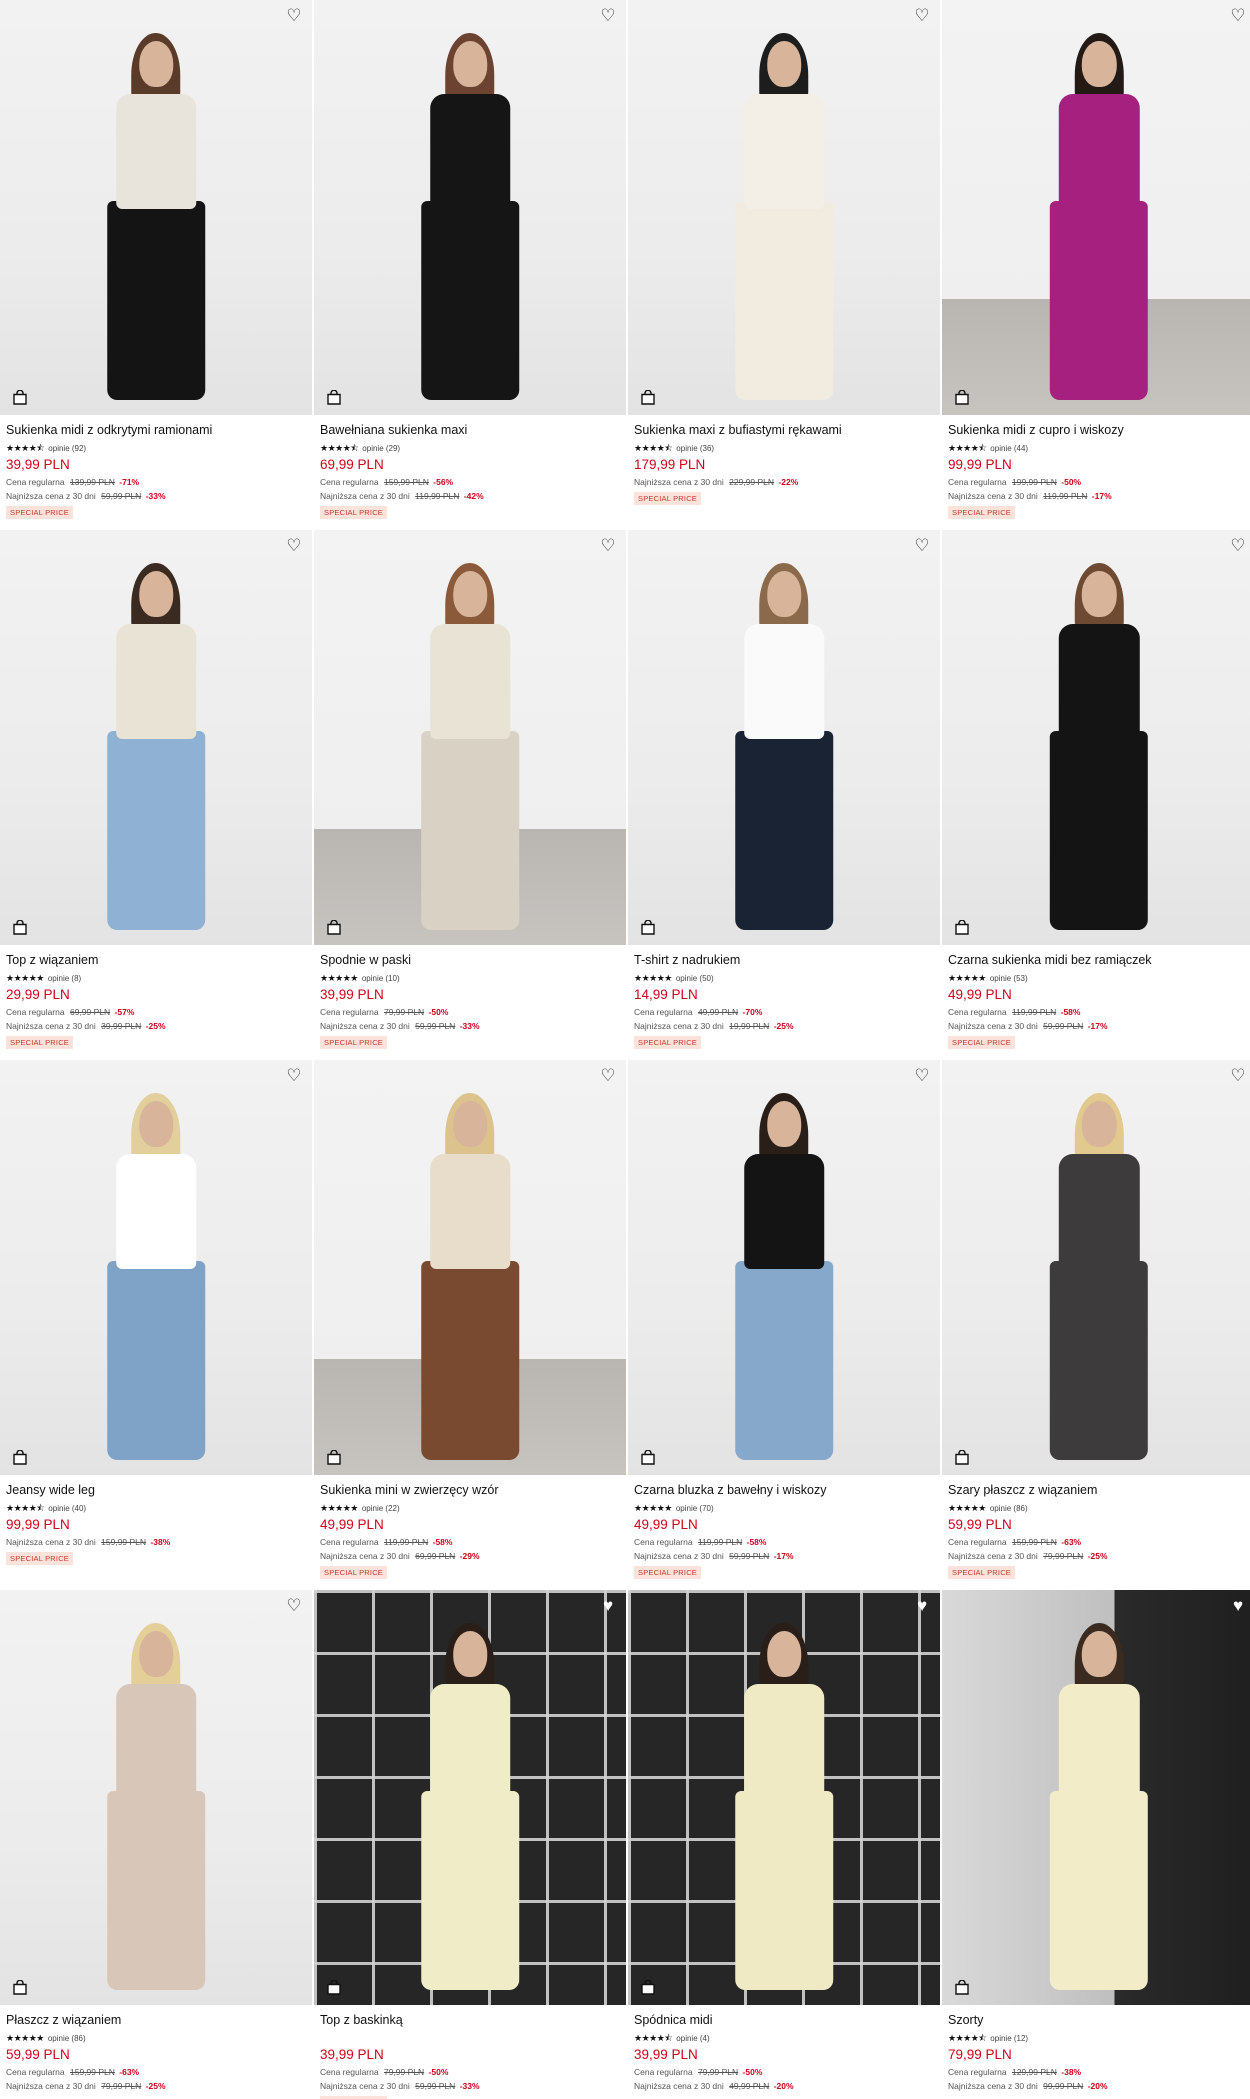 Image resolution: width=1250 pixels, height=2099 pixels. I want to click on product-name: Top z wiązaniem, so click(156, 961).